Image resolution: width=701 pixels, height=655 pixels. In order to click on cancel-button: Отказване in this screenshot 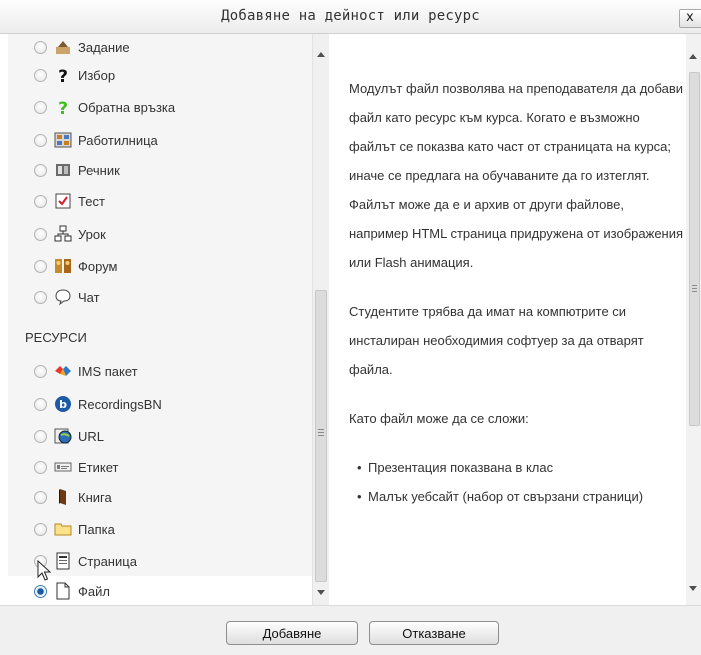, I will do `click(434, 633)`.